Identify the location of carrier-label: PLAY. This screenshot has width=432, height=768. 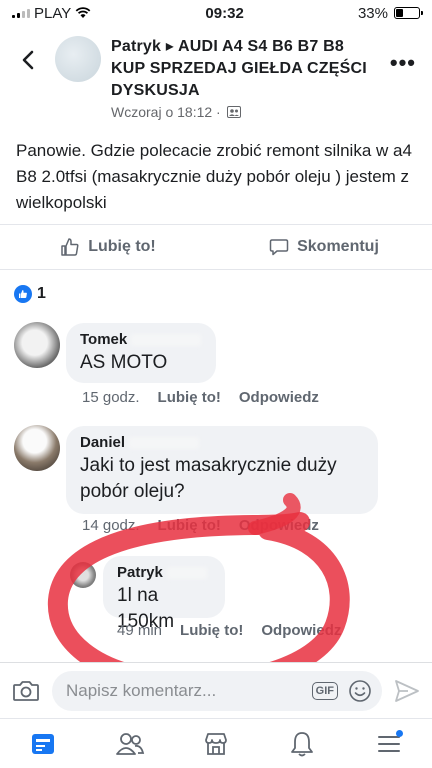
(53, 13).